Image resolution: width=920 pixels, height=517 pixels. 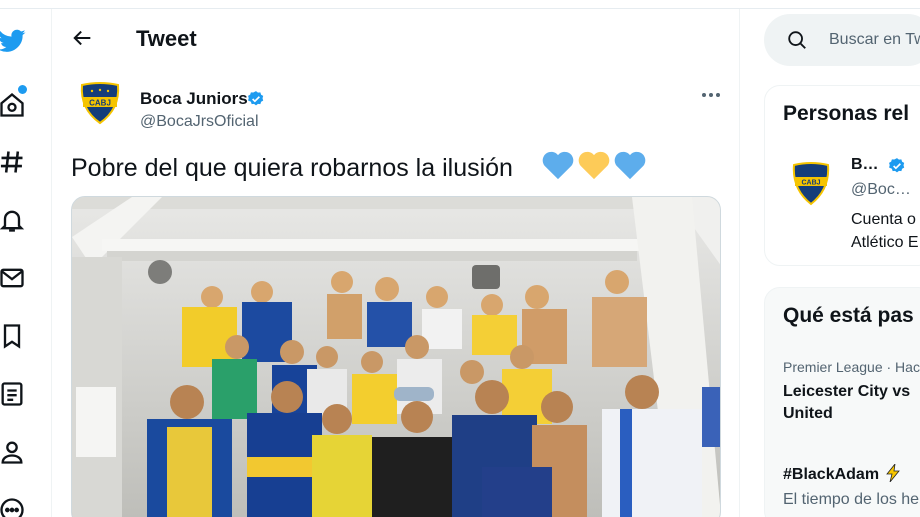 I want to click on trends-title: Qué está pas, so click(x=848, y=315).